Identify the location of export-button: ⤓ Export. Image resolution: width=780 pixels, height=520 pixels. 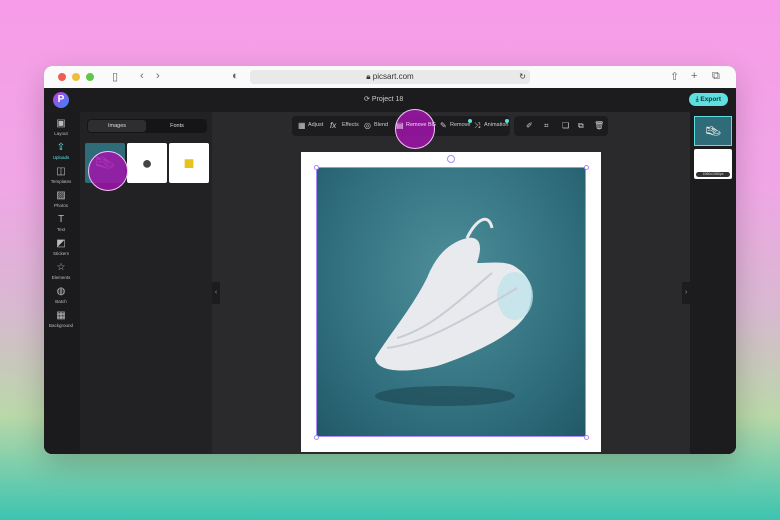
(708, 99).